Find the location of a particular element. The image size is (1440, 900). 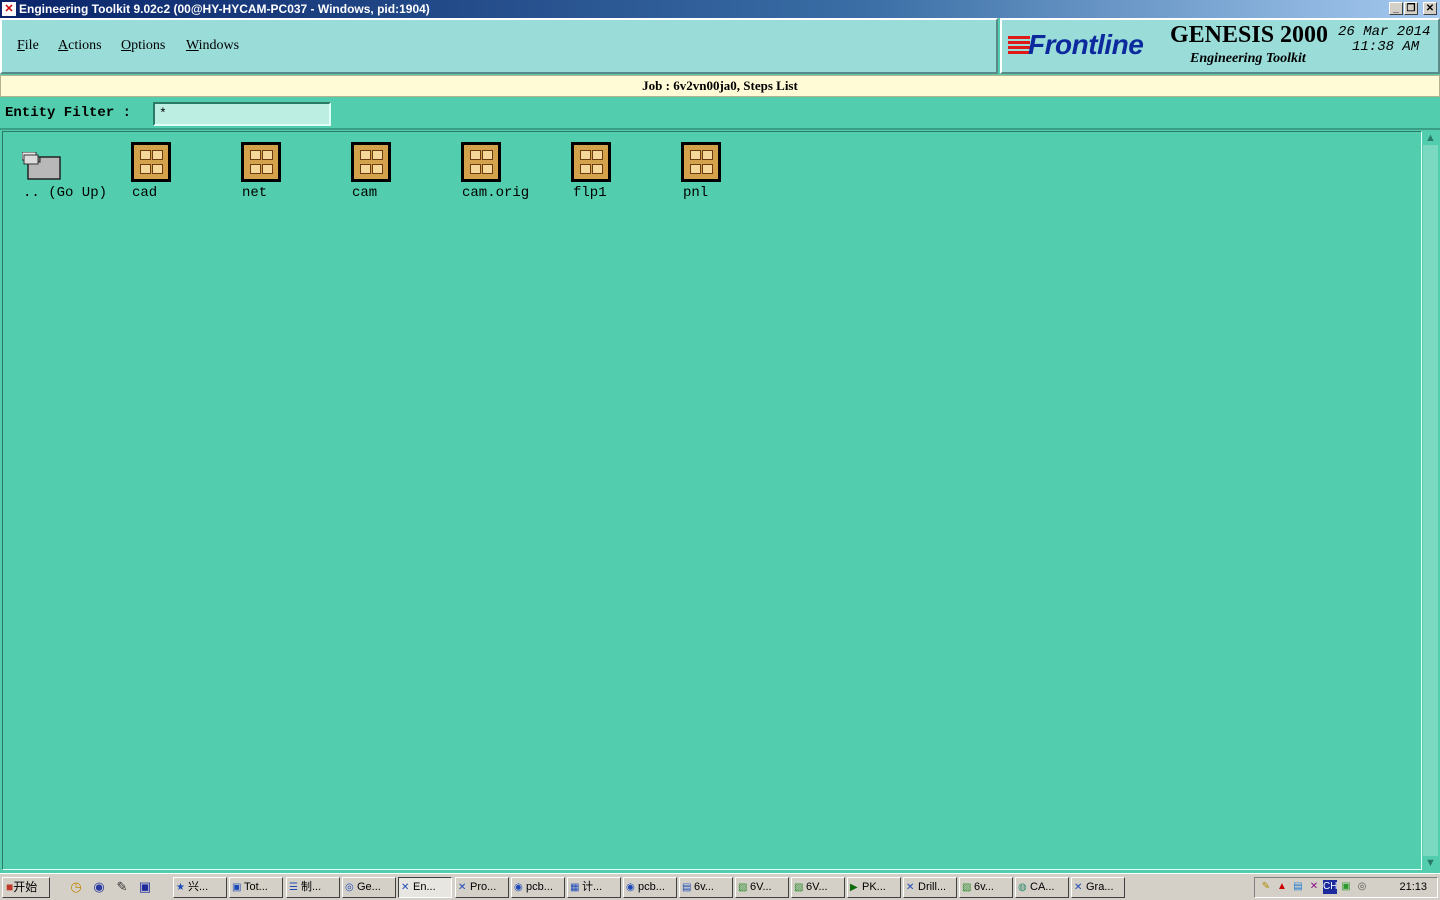

go-up-label: .. (Go Up) is located at coordinates (65, 193).